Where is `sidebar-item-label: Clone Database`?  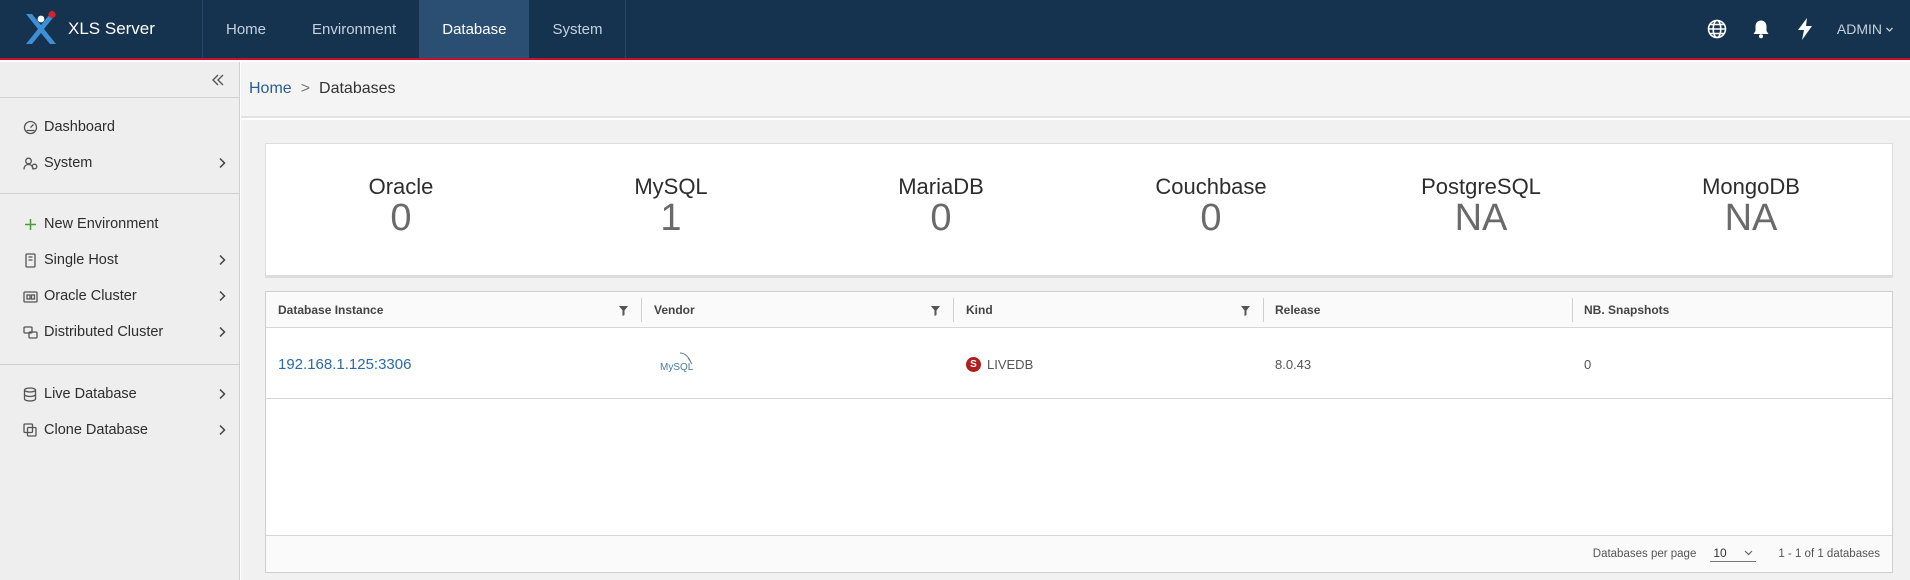
sidebar-item-label: Clone Database is located at coordinates (96, 430).